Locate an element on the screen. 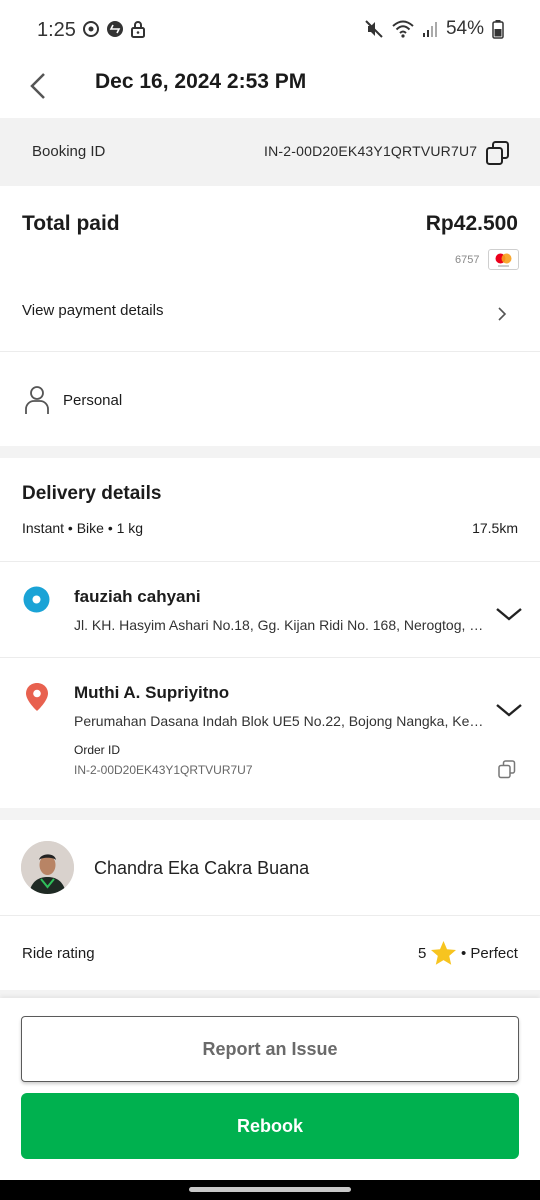 Image resolution: width=540 pixels, height=1200 pixels. ride-rating-text: • Perfect is located at coordinates (489, 953).